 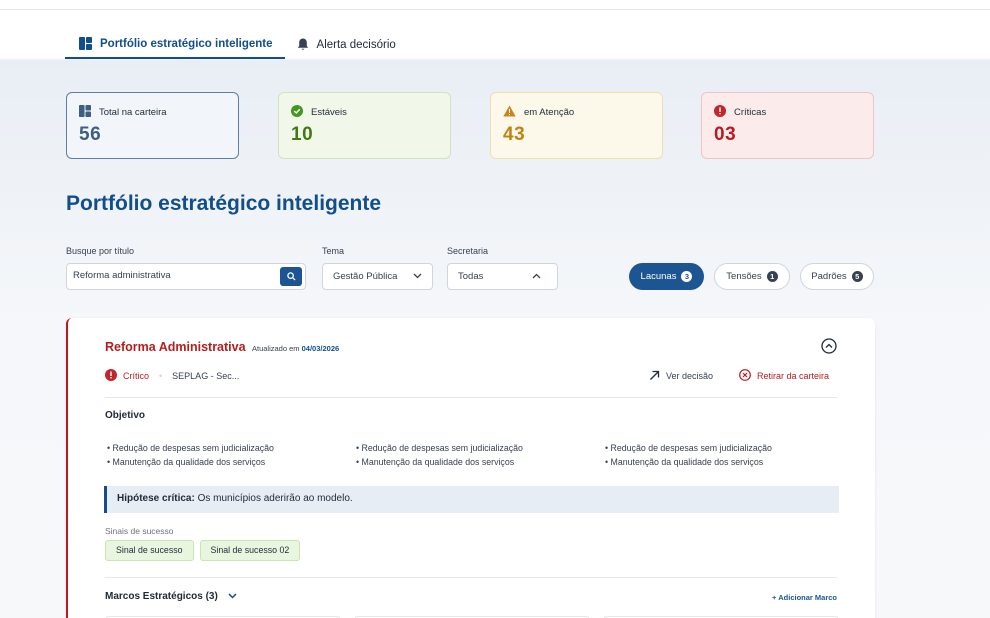 What do you see at coordinates (90, 134) in the screenshot?
I see `stat-total-value: 56` at bounding box center [90, 134].